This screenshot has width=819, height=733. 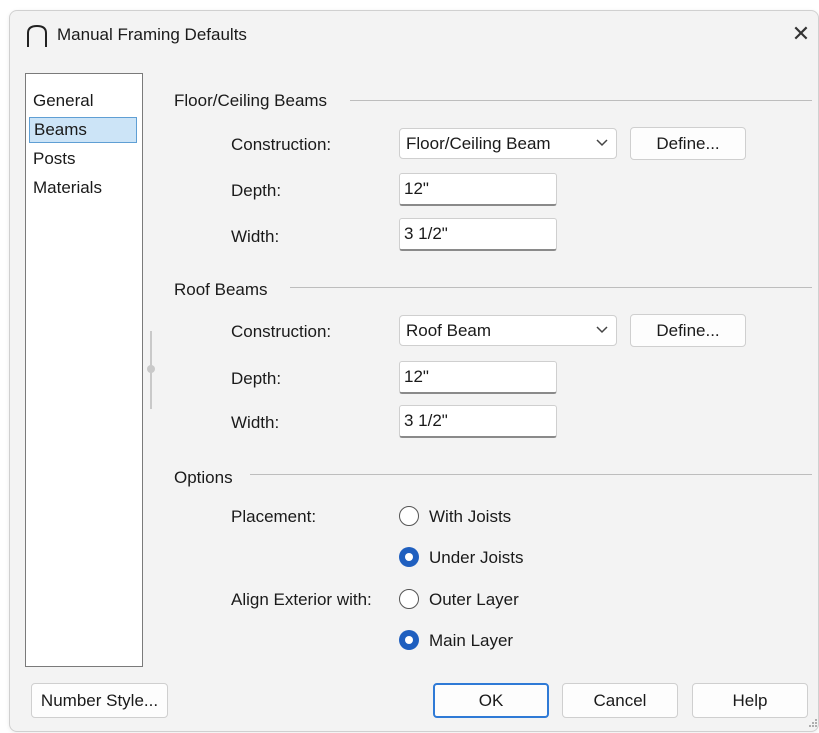 What do you see at coordinates (152, 34) in the screenshot?
I see `window-title: Manual Framing Defaults` at bounding box center [152, 34].